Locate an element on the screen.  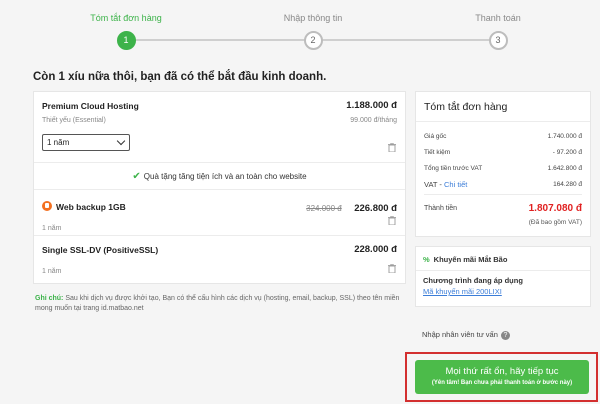
item-old-price: 324.000 đ is located at coordinates (324, 208).